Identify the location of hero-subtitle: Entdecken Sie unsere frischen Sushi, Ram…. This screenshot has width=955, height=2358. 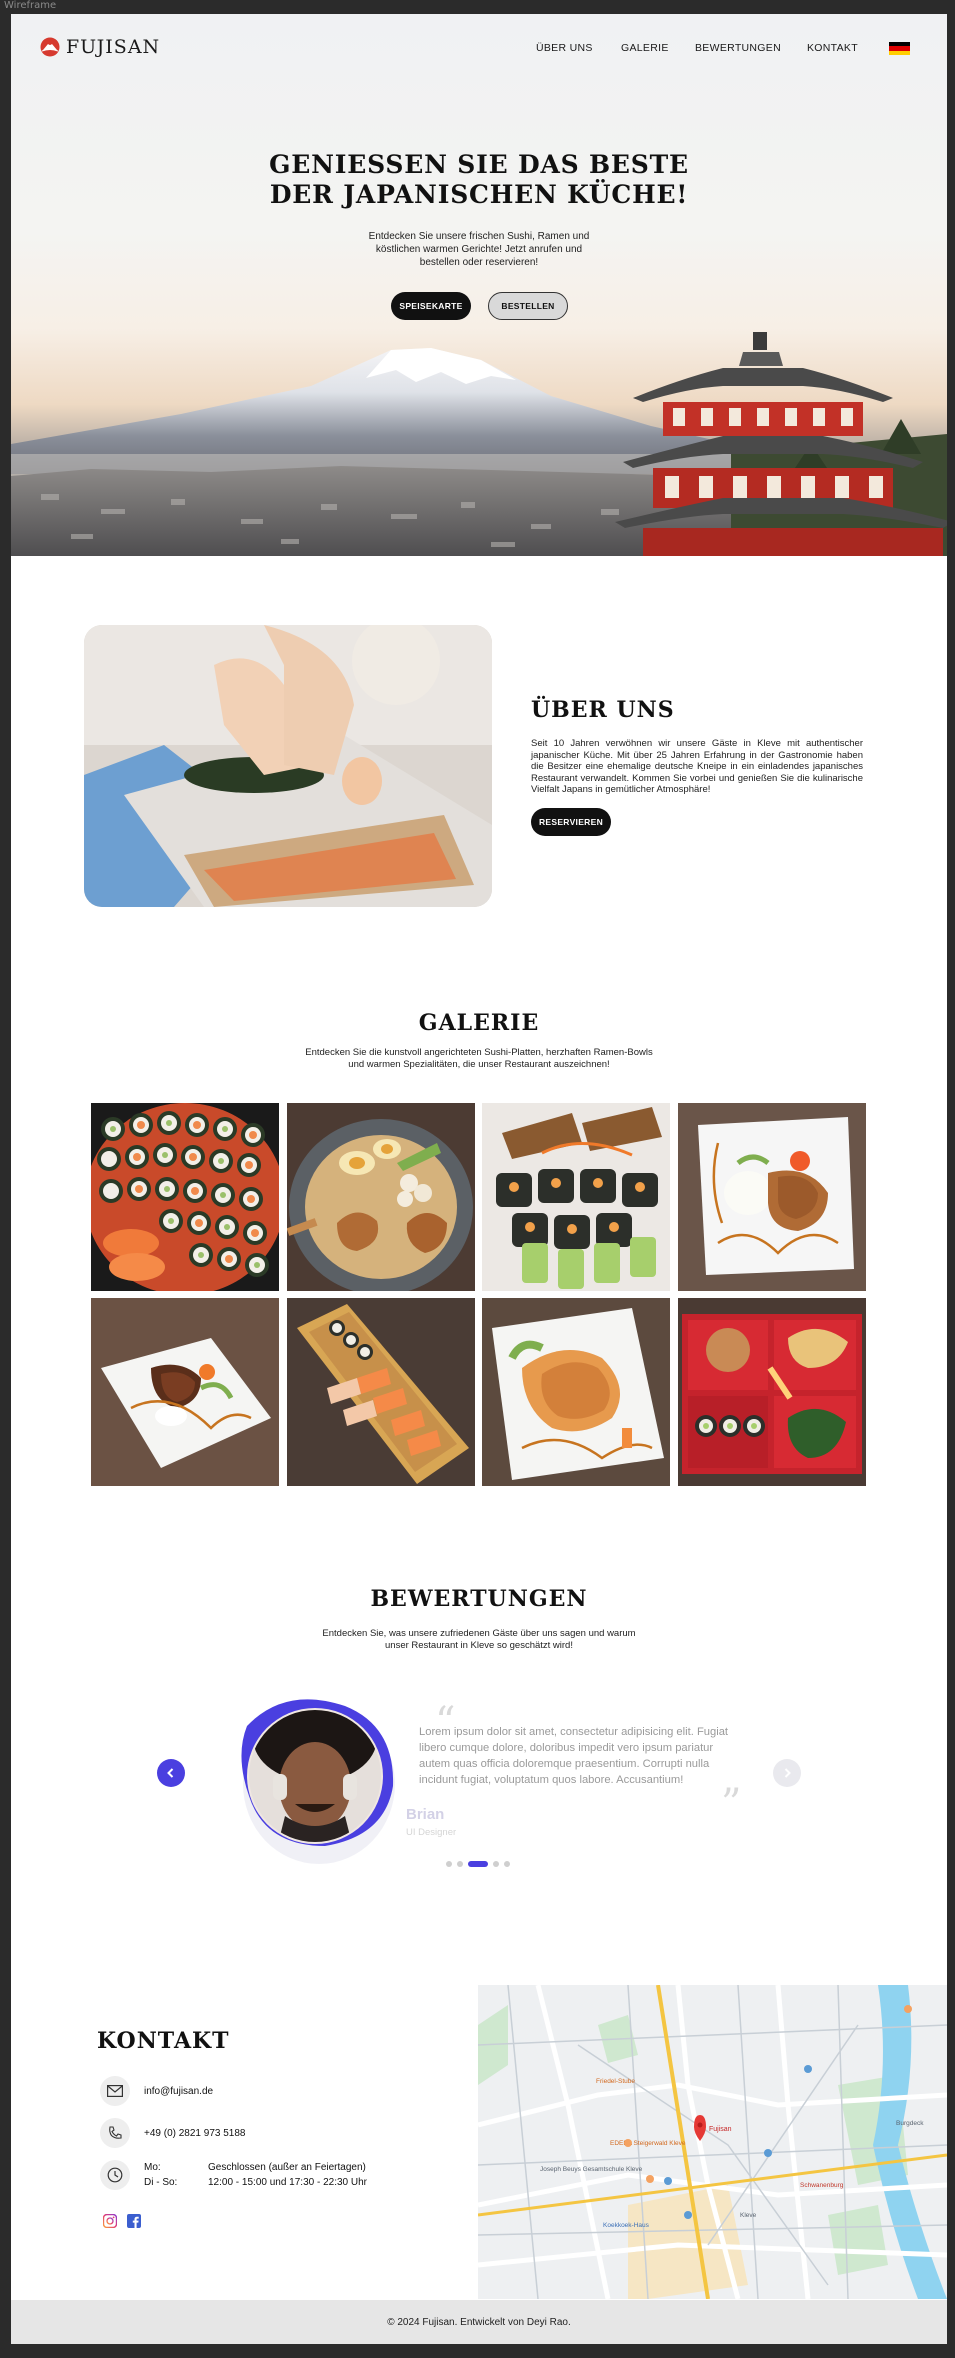
(479, 249).